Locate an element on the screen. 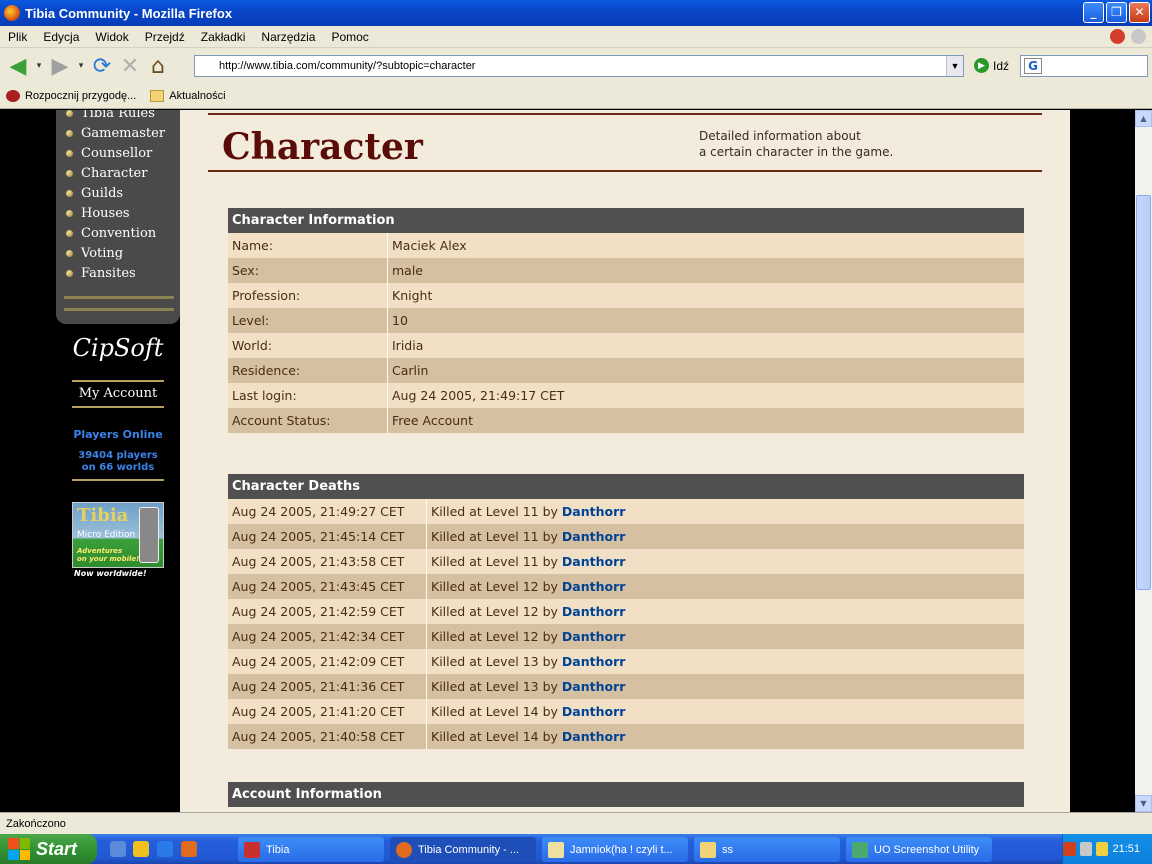  task-uo-screenshot: UO Screenshot Utility is located at coordinates (919, 849).